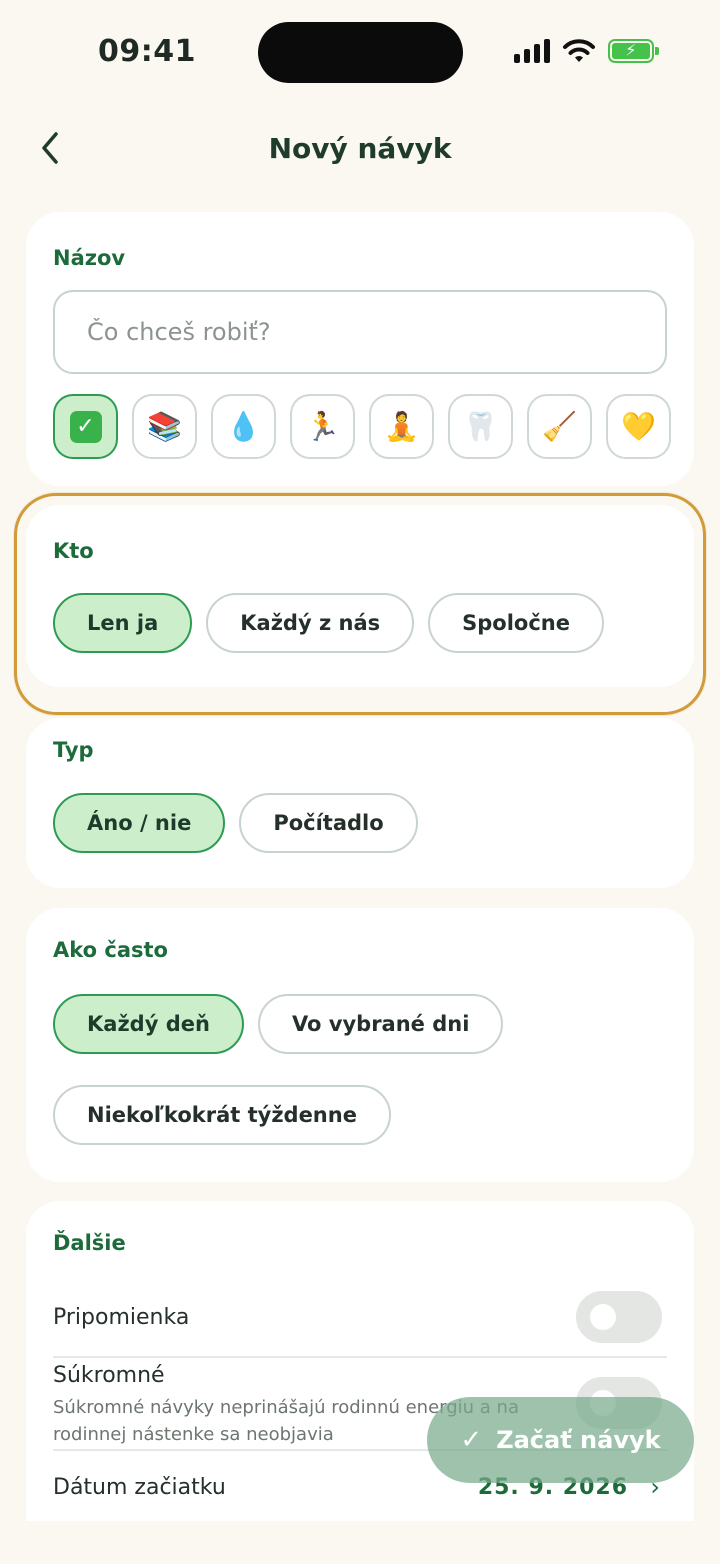 The image size is (720, 1564). I want to click on reminder-label: Pripomienka, so click(121, 1317).